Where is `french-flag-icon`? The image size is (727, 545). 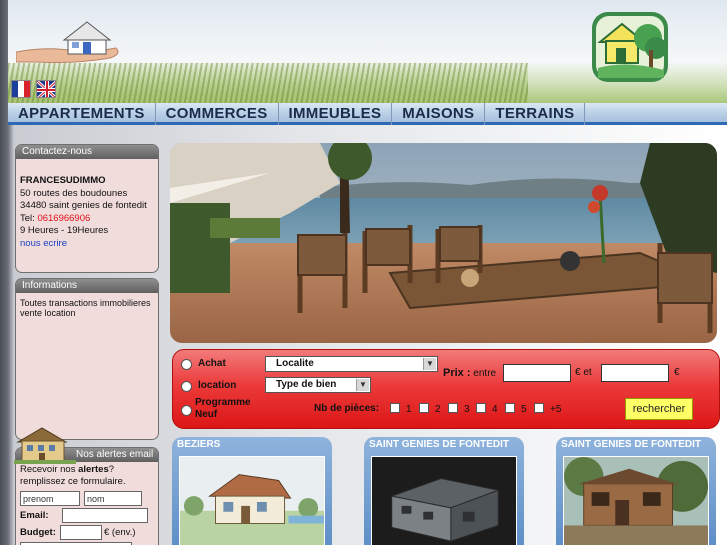 french-flag-icon is located at coordinates (21, 89).